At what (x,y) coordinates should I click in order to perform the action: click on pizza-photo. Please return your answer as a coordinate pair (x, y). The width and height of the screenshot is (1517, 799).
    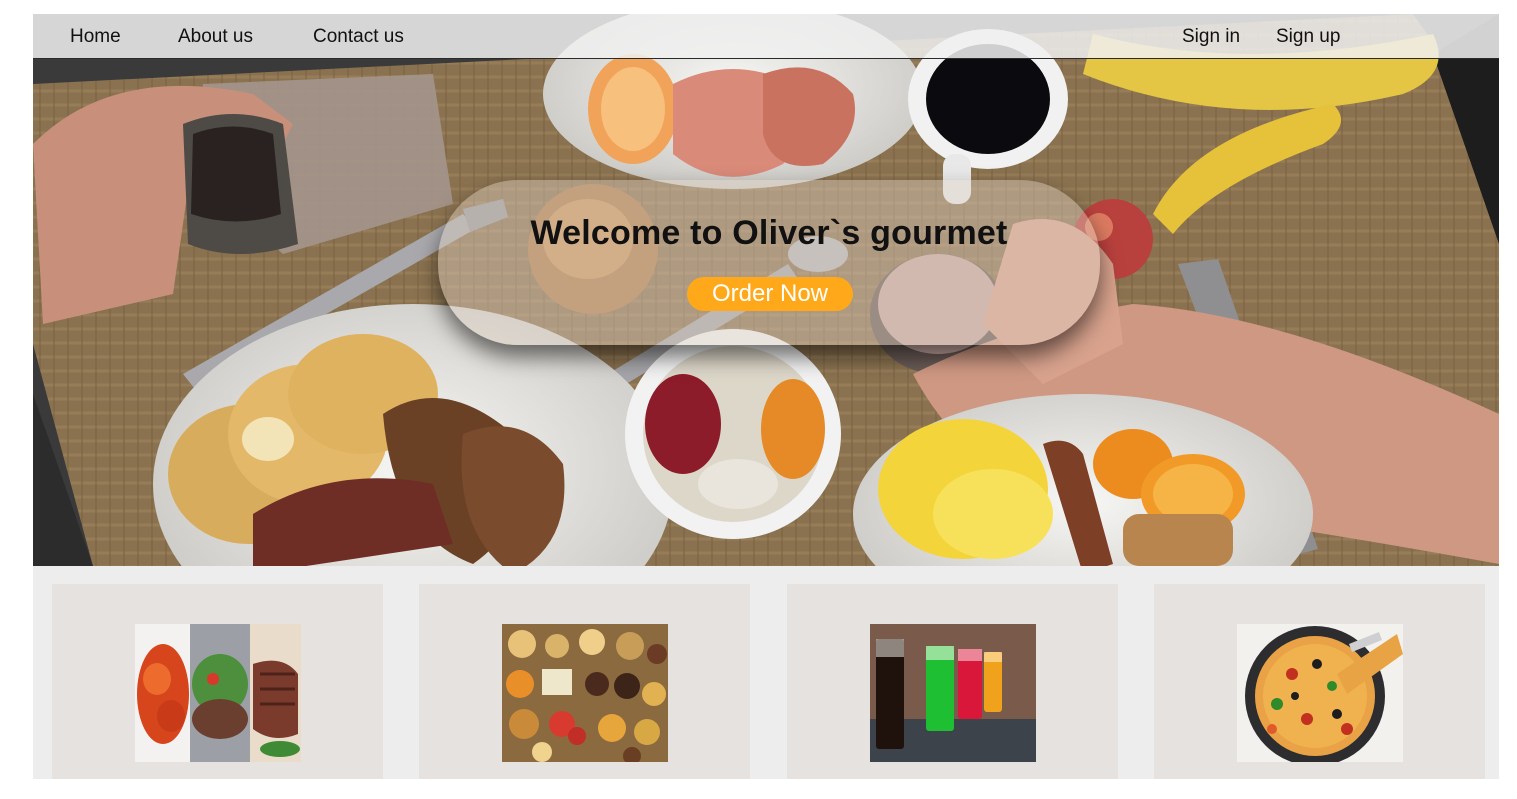
    Looking at the image, I should click on (1320, 693).